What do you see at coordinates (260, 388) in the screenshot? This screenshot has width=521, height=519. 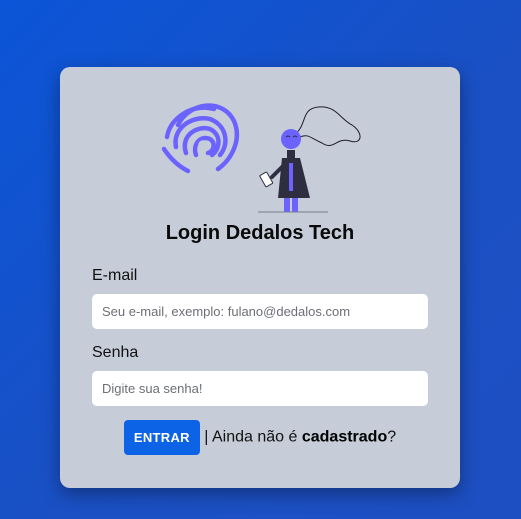 I see `password-field` at bounding box center [260, 388].